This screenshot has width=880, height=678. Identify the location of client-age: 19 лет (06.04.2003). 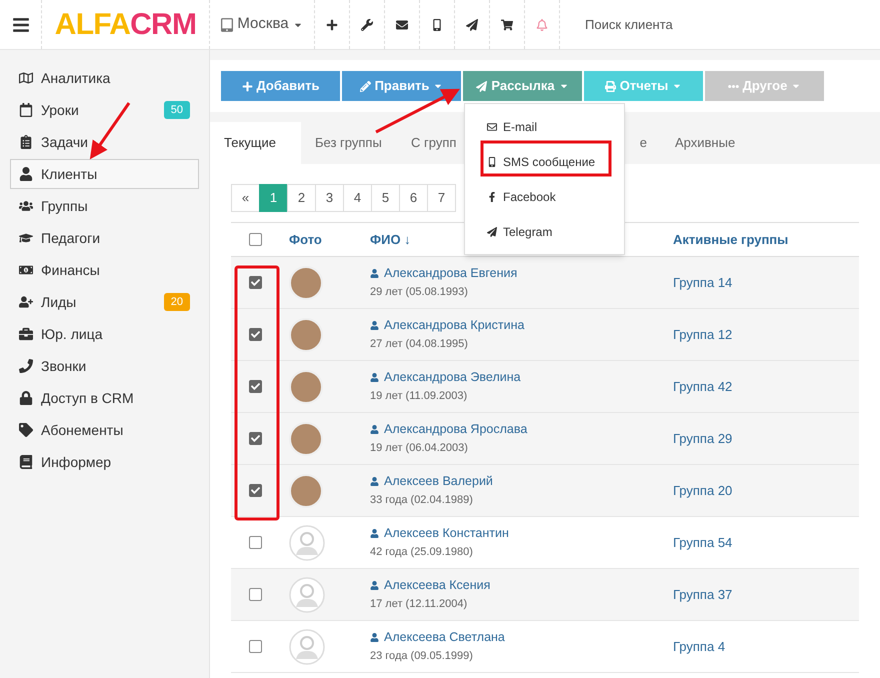
(419, 448).